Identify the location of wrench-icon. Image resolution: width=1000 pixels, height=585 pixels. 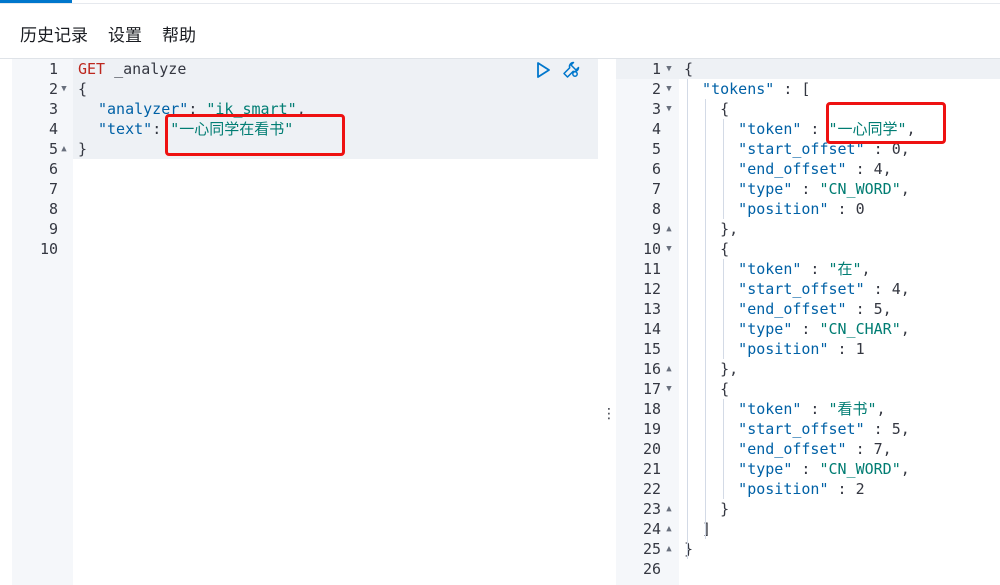
(571, 70).